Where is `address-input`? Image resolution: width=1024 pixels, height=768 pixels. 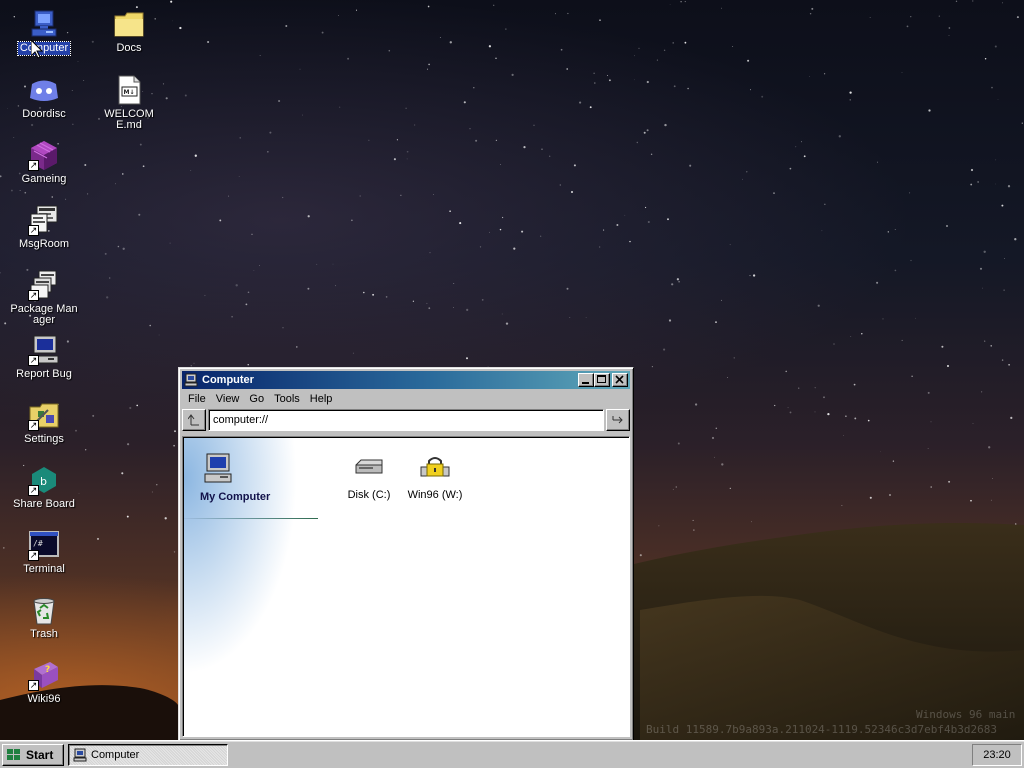 address-input is located at coordinates (406, 420).